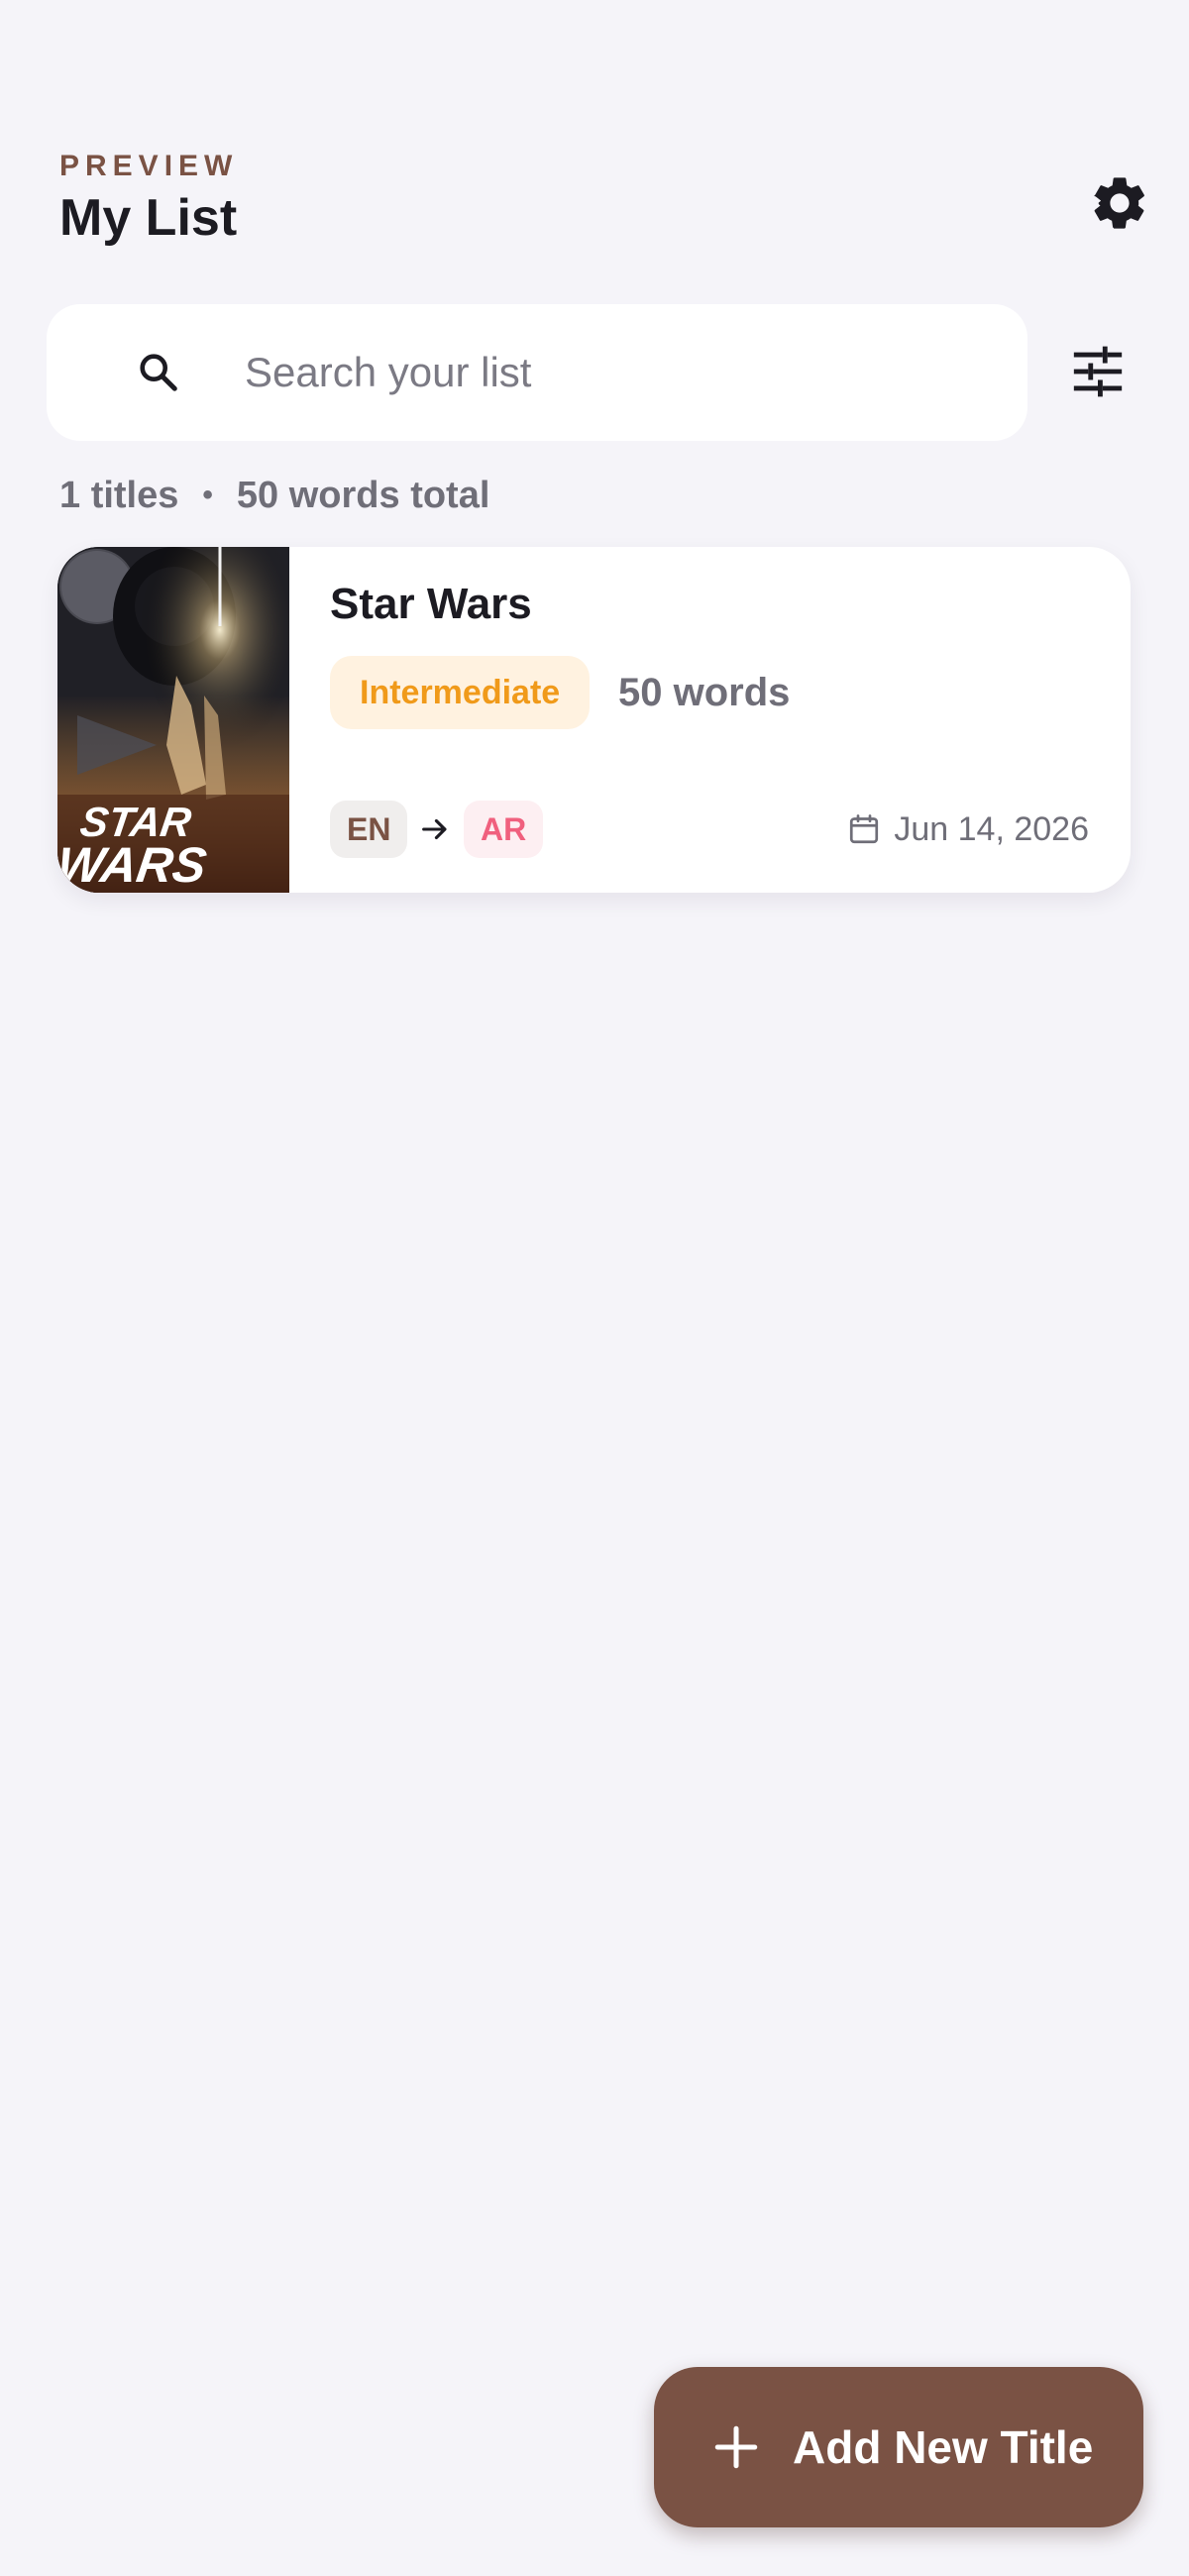 The image size is (1189, 2576). What do you see at coordinates (736, 2447) in the screenshot?
I see `plus-icon` at bounding box center [736, 2447].